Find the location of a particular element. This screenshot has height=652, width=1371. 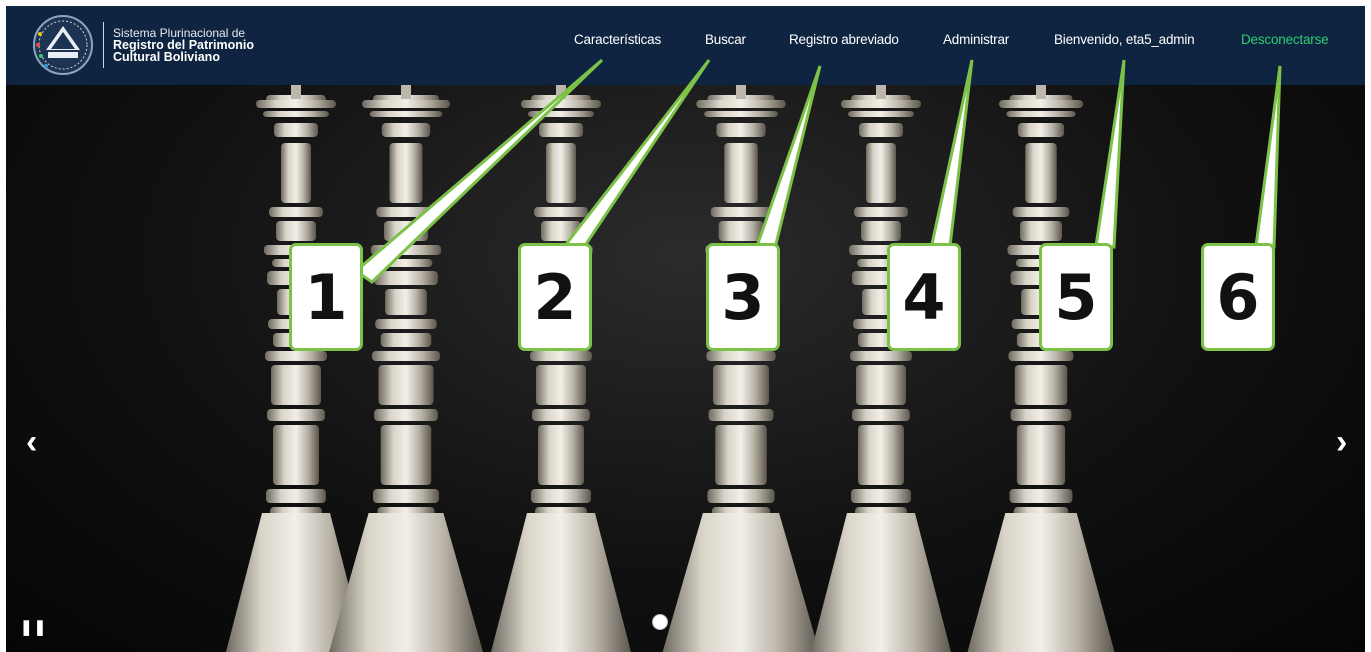

nav-registro-abreviado: Registro abreviado is located at coordinates (844, 39).